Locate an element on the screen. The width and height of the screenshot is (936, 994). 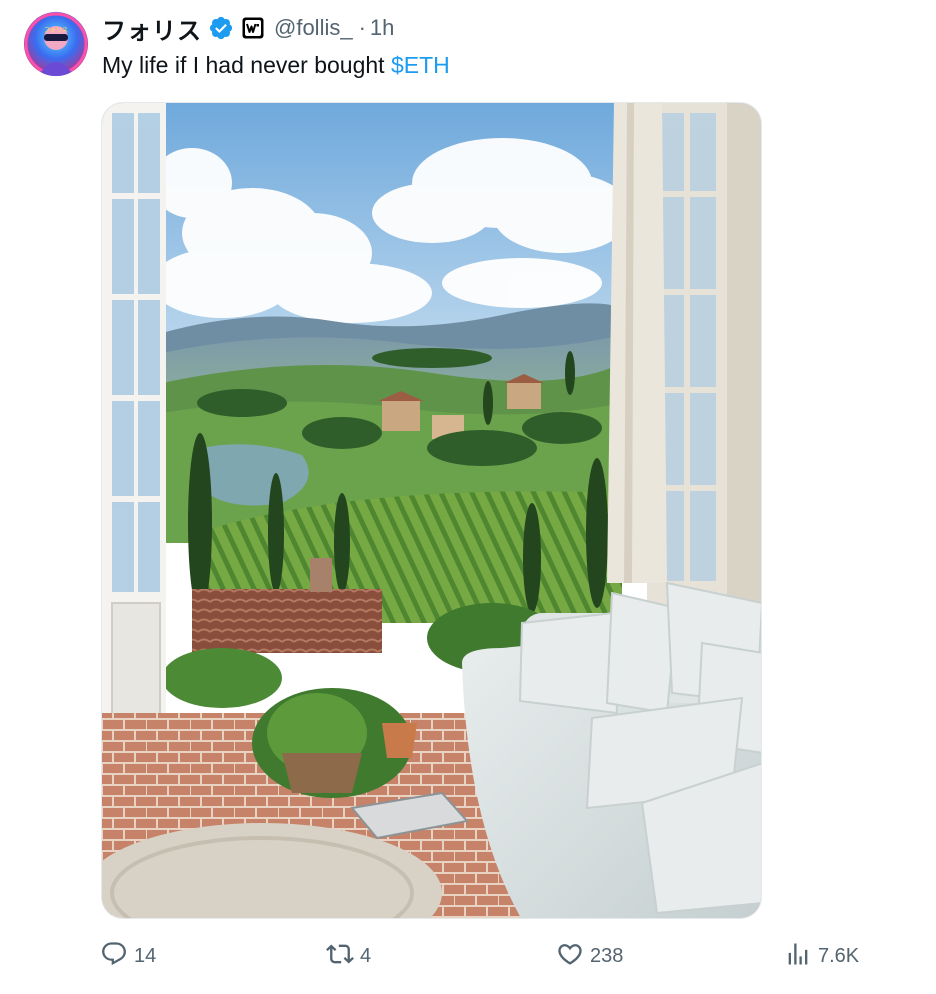
tweet-action-bar: 14 4 238 7.6K is located at coordinates (468, 956).